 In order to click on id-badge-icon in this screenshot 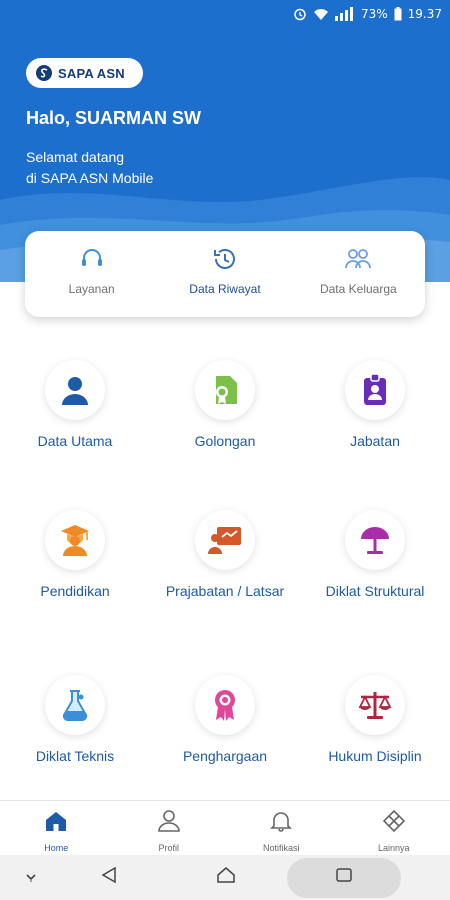, I will do `click(375, 390)`.